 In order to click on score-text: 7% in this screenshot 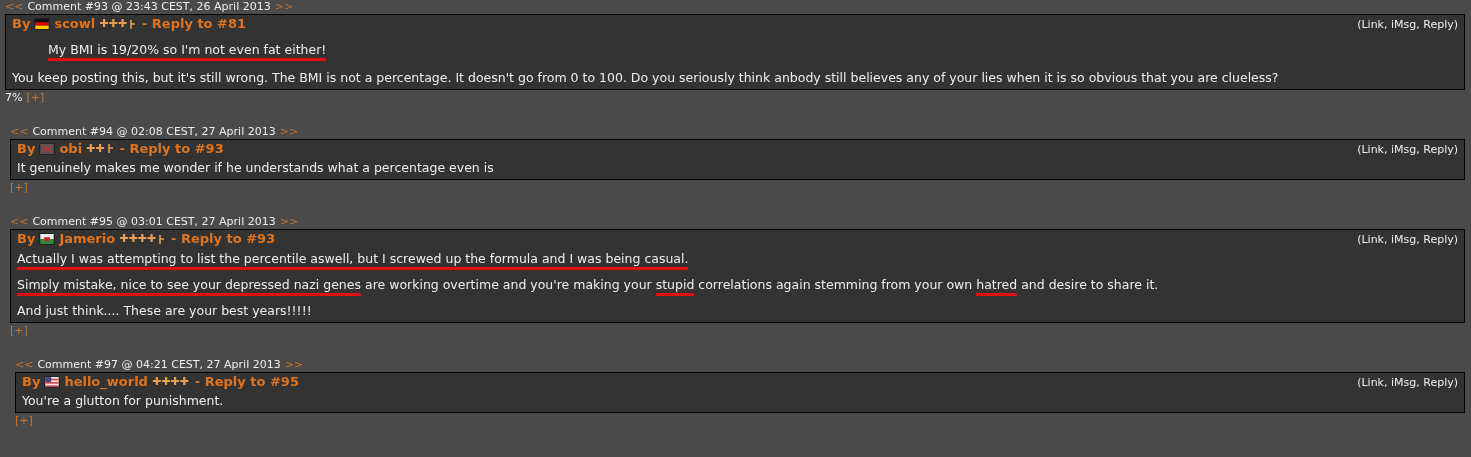, I will do `click(14, 97)`.